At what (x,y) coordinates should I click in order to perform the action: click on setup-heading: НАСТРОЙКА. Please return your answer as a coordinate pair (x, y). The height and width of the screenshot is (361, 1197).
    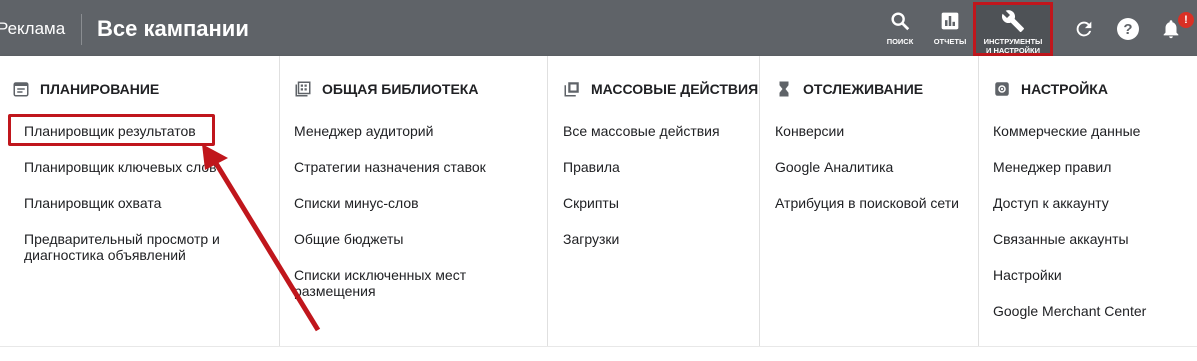
    Looking at the image, I should click on (1050, 89).